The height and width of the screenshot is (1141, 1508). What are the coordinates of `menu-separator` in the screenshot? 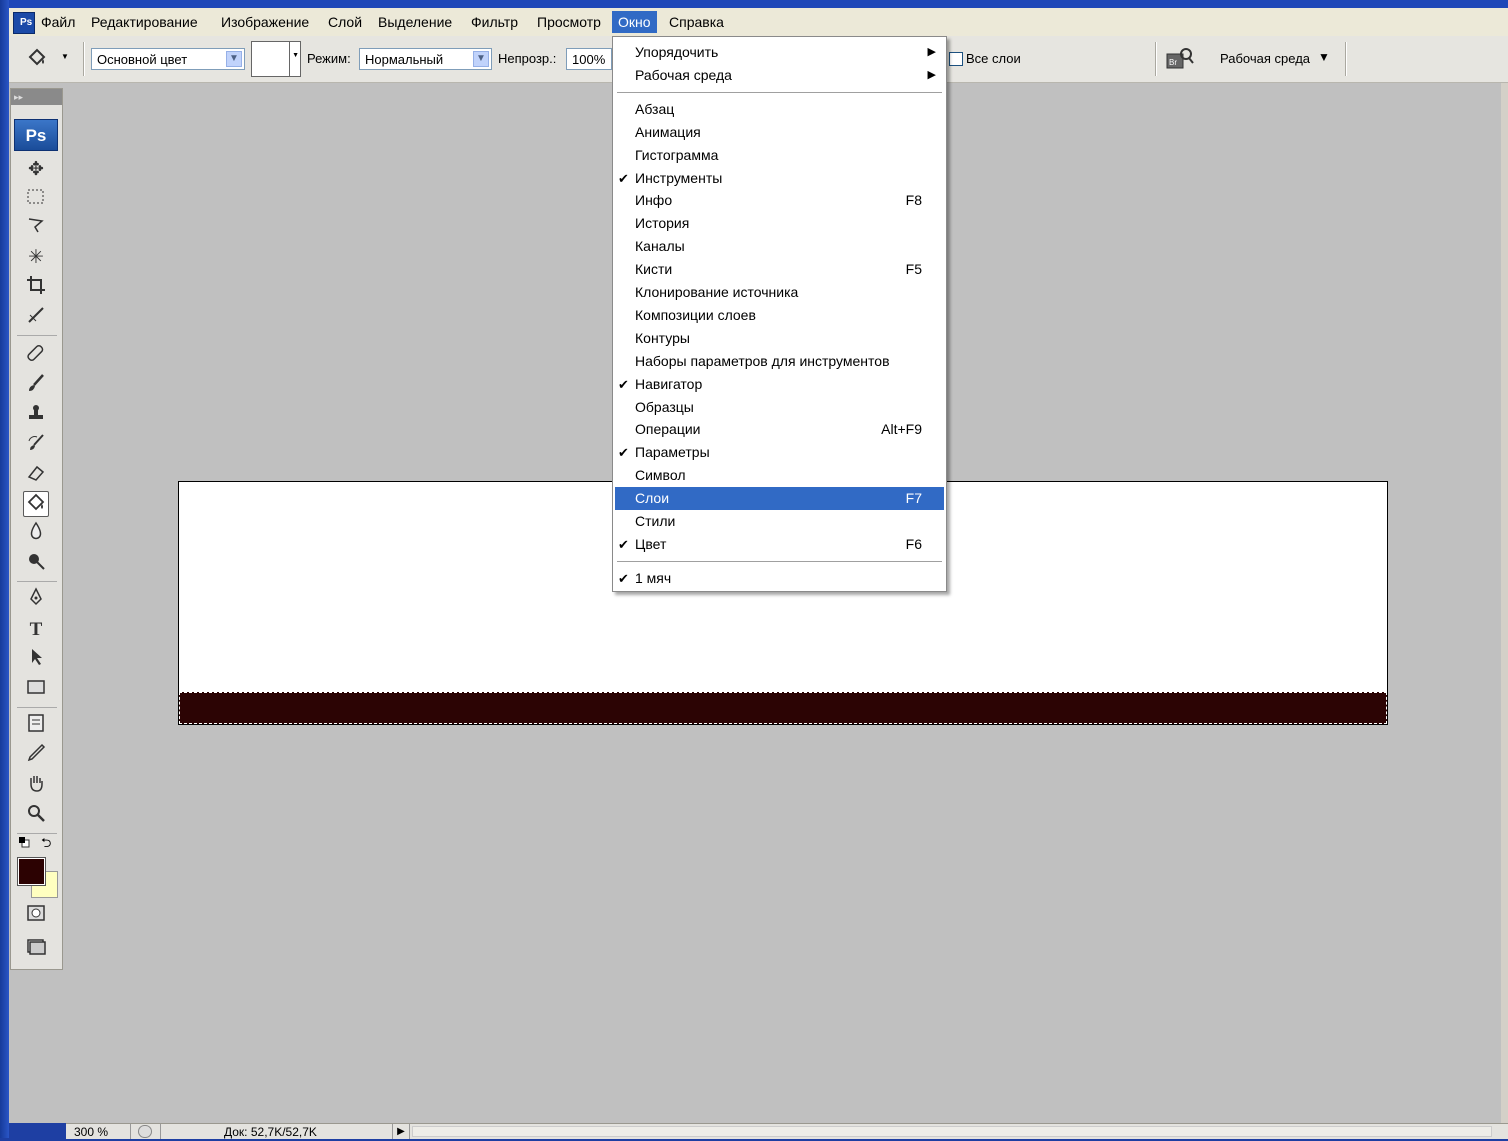 It's located at (779, 92).